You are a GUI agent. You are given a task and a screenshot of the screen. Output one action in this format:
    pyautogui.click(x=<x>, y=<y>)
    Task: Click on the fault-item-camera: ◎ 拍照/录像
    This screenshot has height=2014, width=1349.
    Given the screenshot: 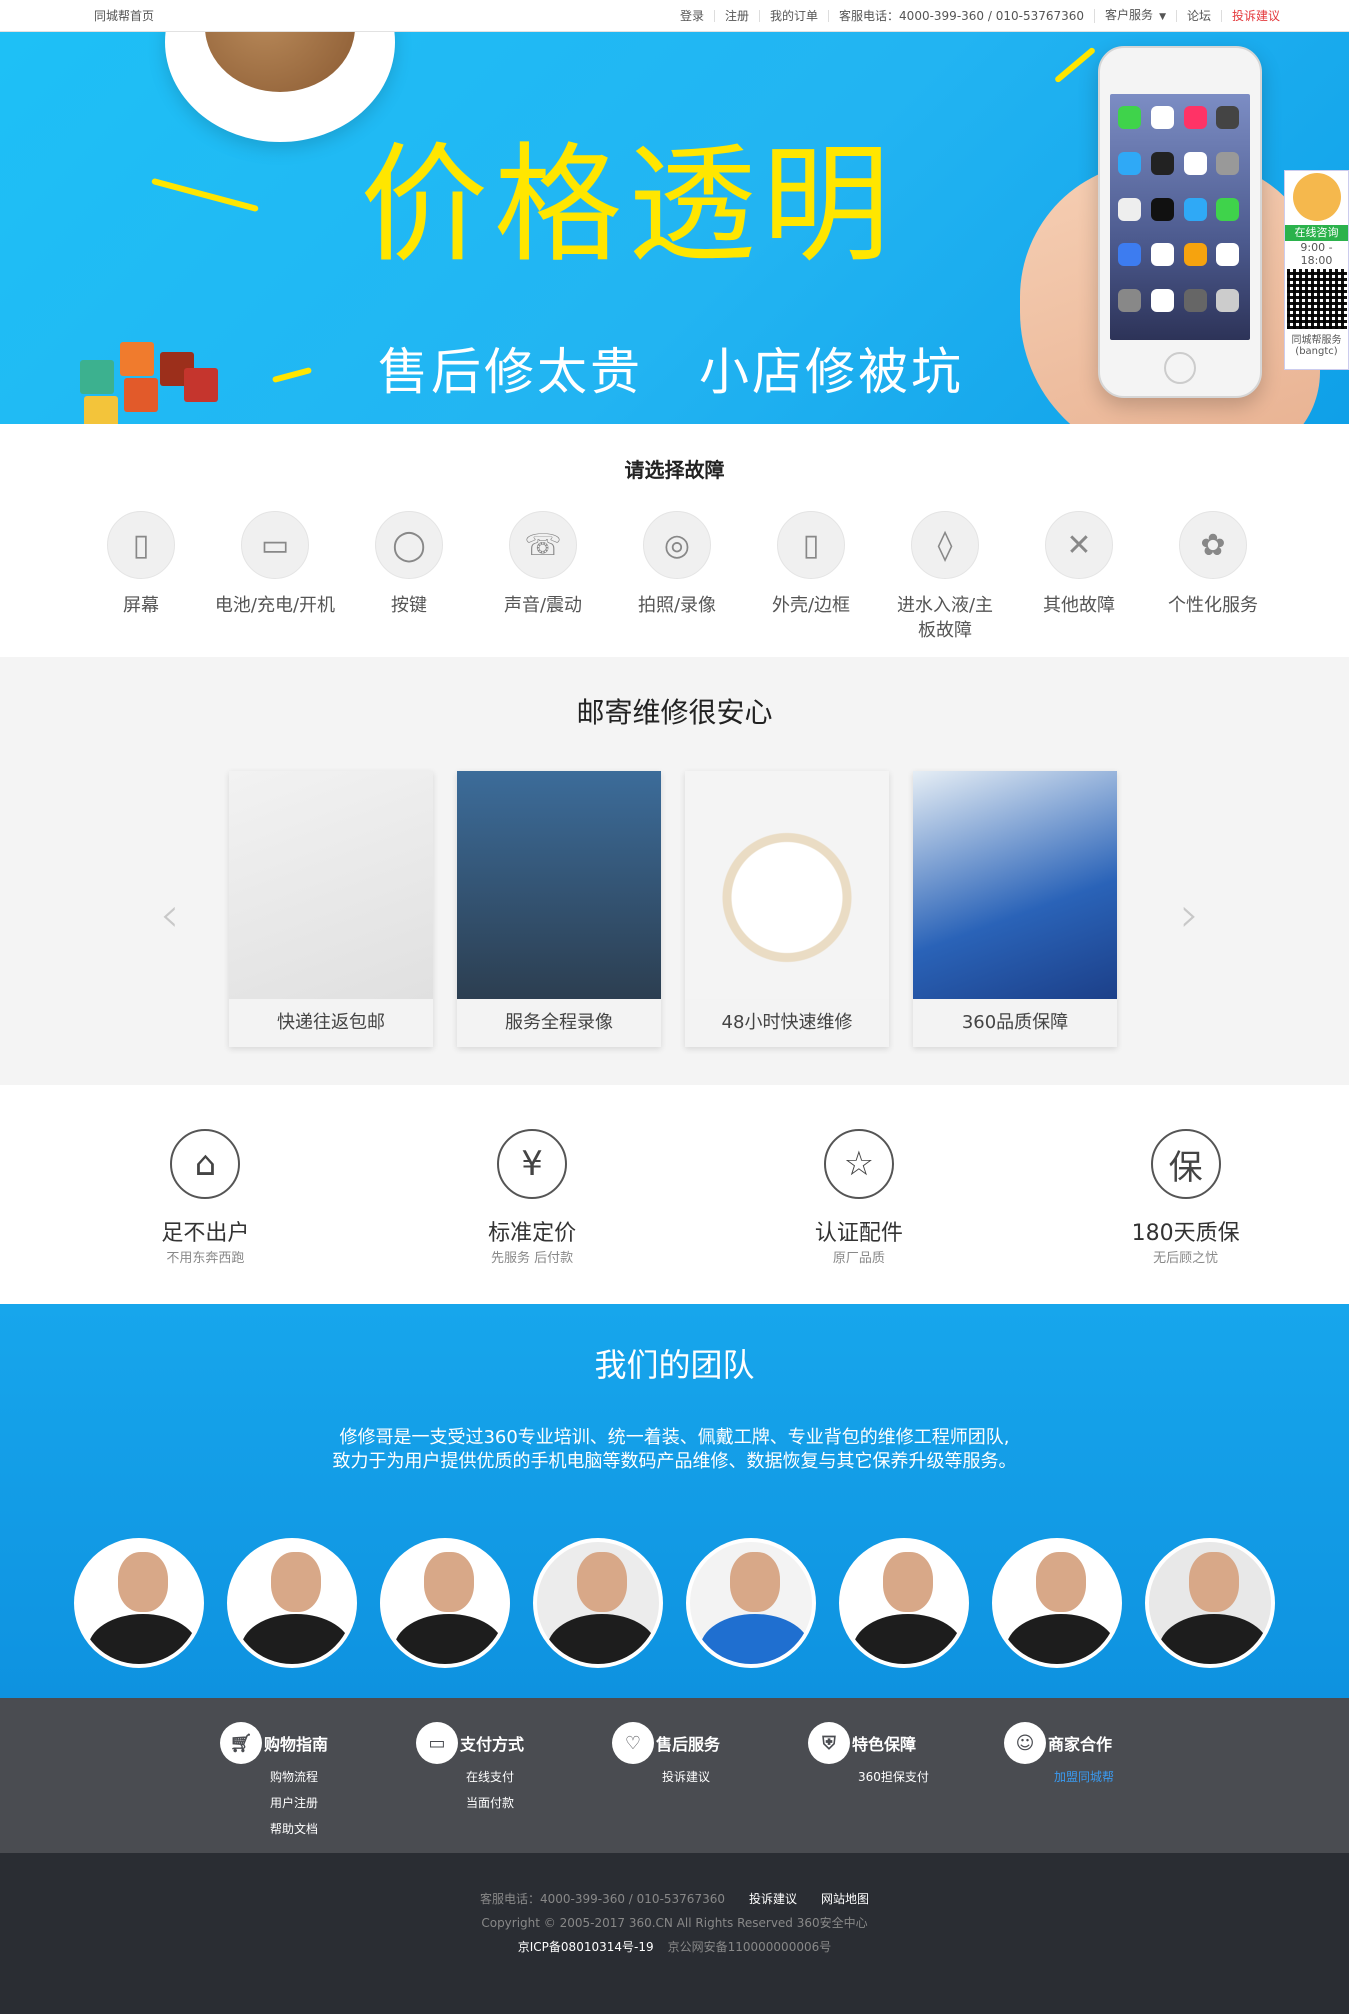 What is the action you would take?
    pyautogui.click(x=677, y=577)
    